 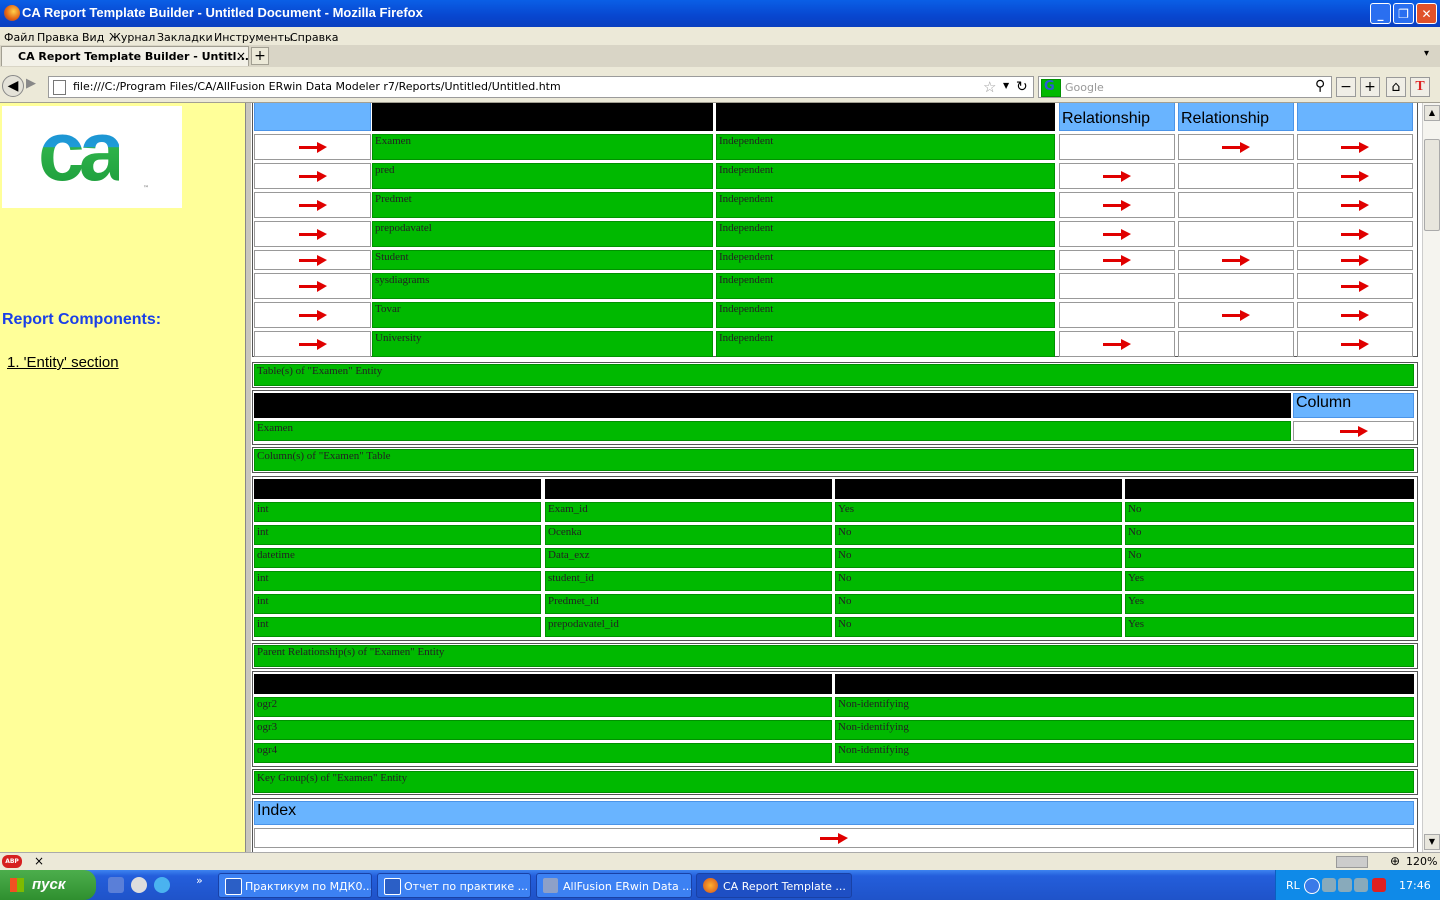 What do you see at coordinates (201, 882) in the screenshot?
I see `quicklaunch-more-icon: »` at bounding box center [201, 882].